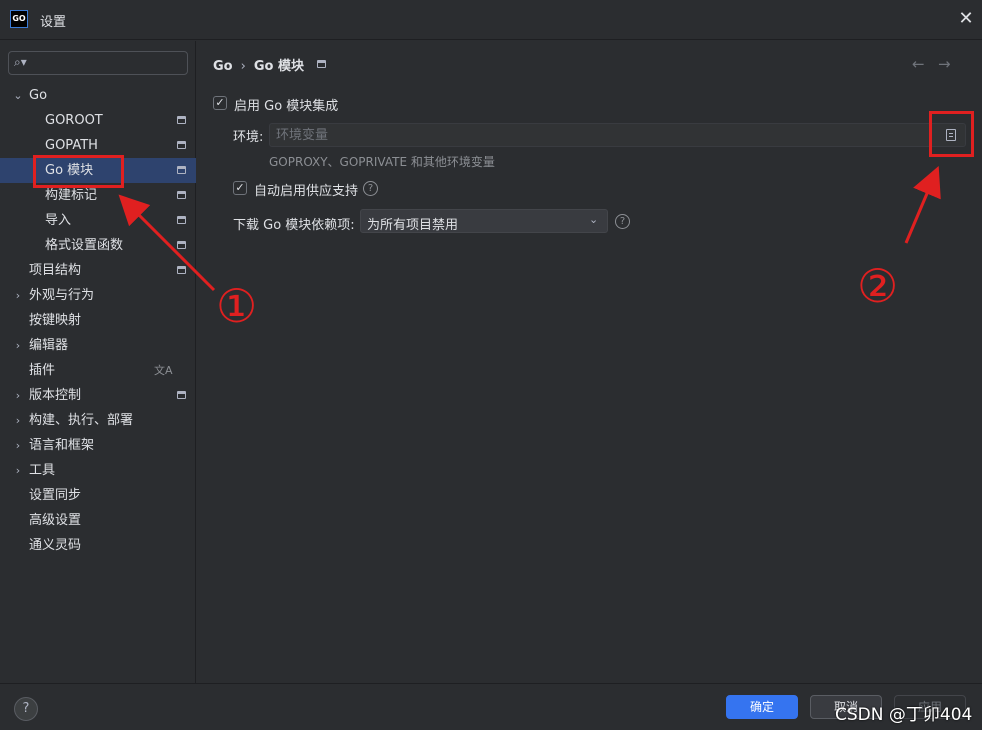 This screenshot has width=982, height=730. Describe the element at coordinates (413, 225) in the screenshot. I see `download-deps-value: 为所有项目禁用` at that location.